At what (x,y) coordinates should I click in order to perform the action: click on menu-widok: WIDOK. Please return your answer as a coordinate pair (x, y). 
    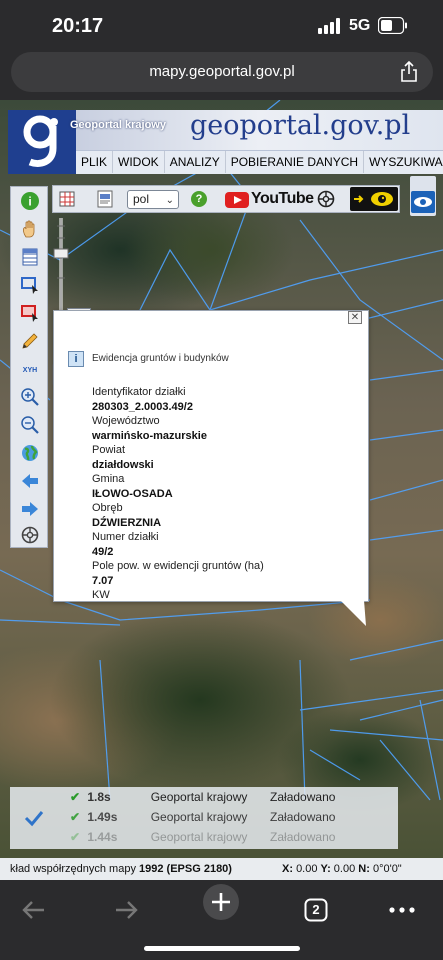
    Looking at the image, I should click on (139, 162).